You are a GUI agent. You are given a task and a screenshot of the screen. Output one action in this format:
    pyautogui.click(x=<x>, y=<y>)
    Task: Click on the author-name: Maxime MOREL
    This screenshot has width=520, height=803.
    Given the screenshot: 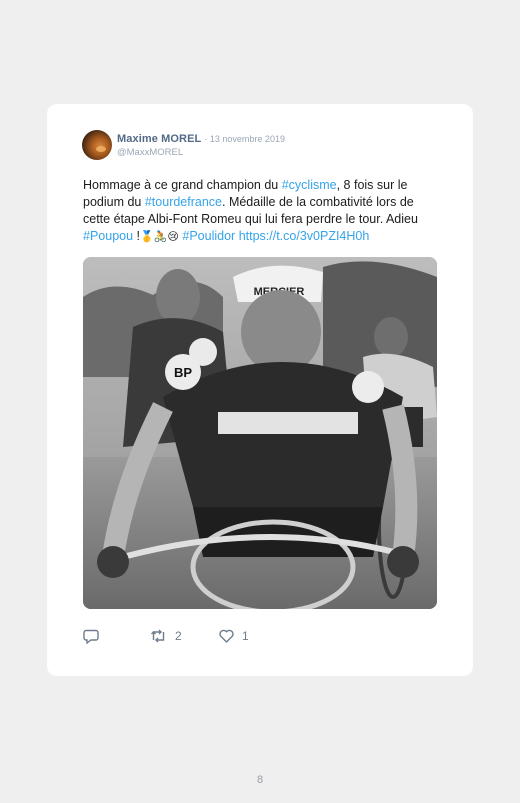 What is the action you would take?
    pyautogui.click(x=159, y=139)
    